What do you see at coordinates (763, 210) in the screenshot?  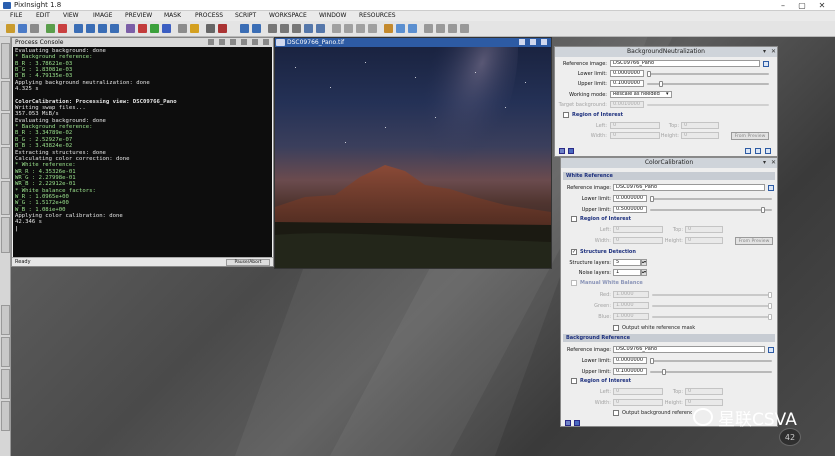 I see `cc-upper-limit-knob` at bounding box center [763, 210].